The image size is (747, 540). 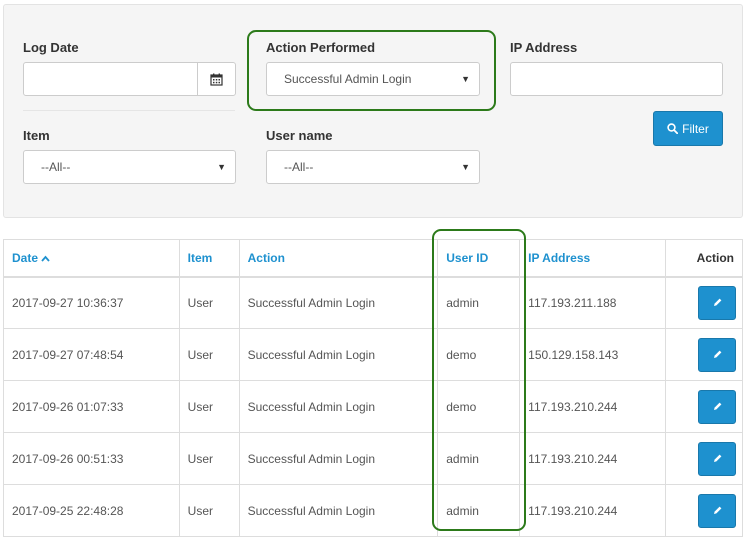 What do you see at coordinates (200, 258) in the screenshot?
I see `sort-item-link: Item` at bounding box center [200, 258].